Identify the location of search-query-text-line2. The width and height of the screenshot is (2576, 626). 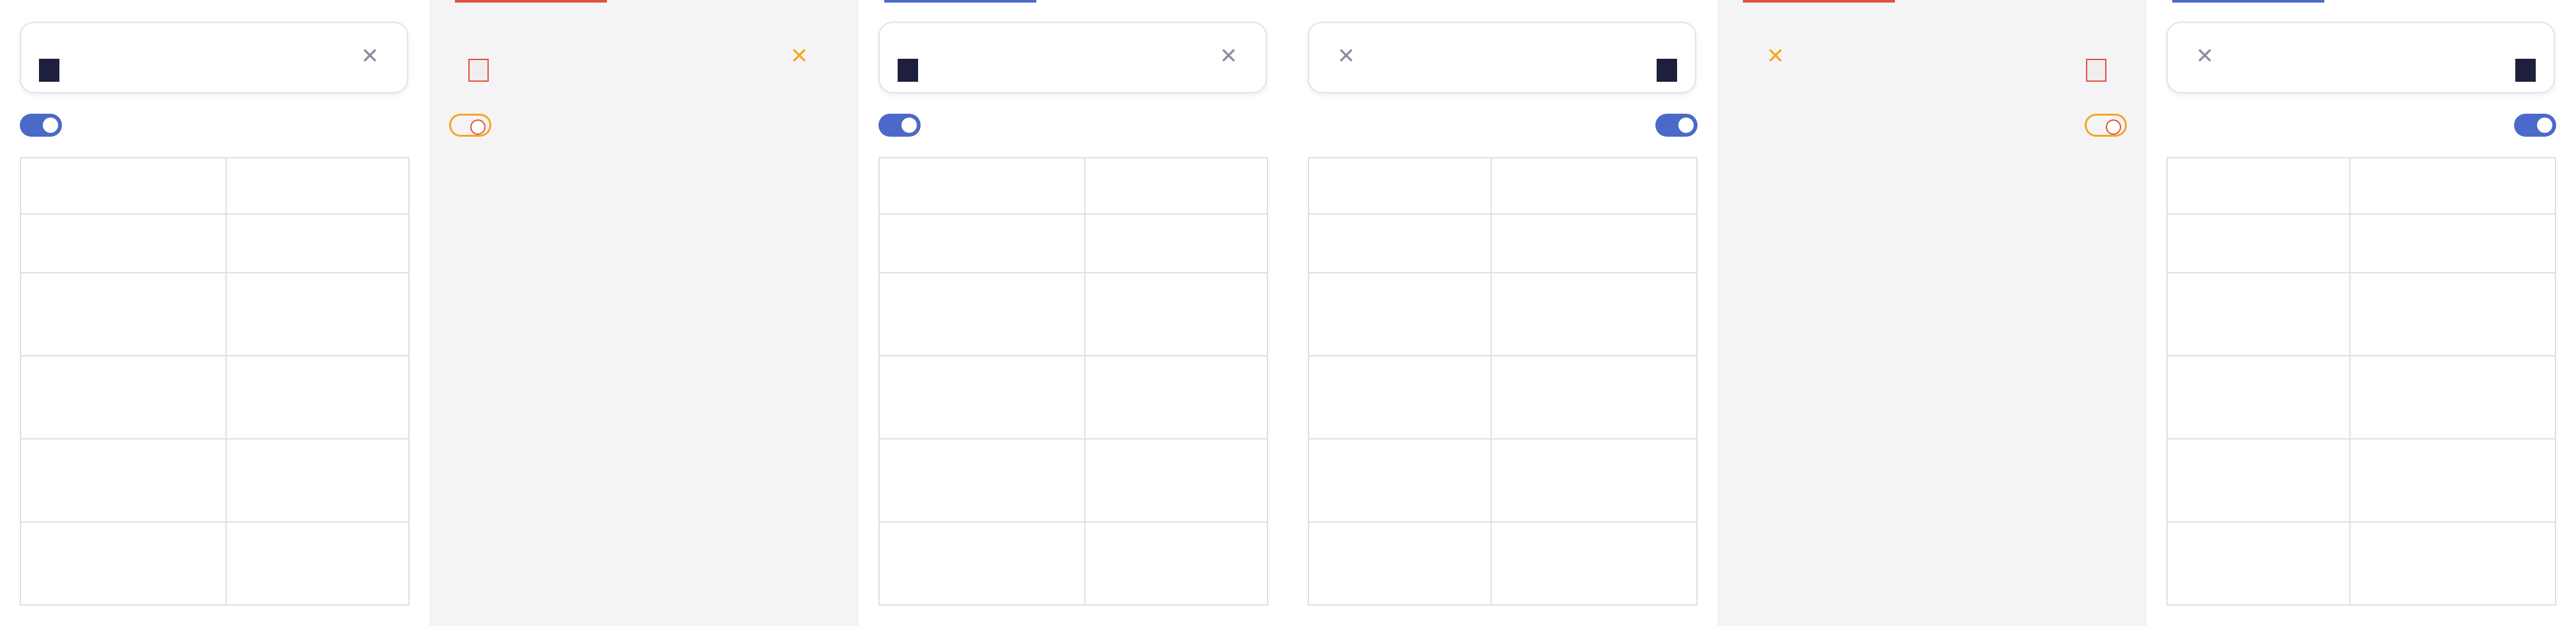
(1531, 69).